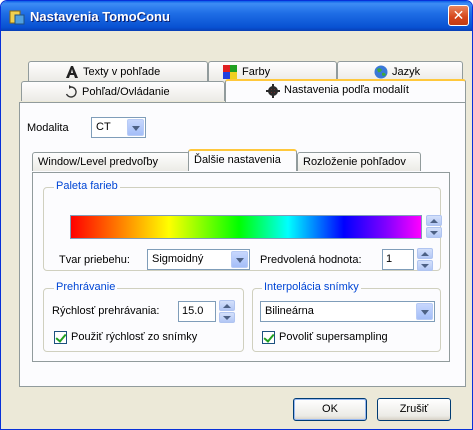 Image resolution: width=473 pixels, height=430 pixels. Describe the element at coordinates (406, 72) in the screenshot. I see `tab-label: Jazyk` at that location.